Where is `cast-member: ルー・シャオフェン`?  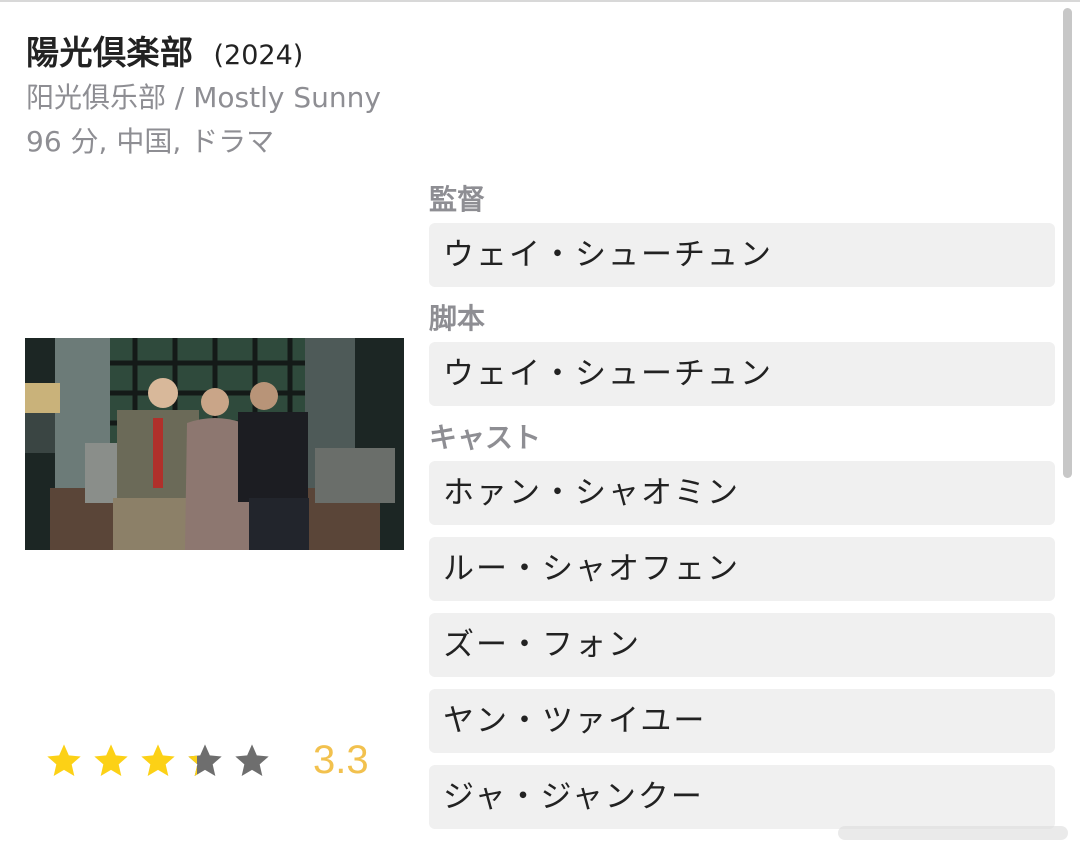
cast-member: ルー・シャオフェン is located at coordinates (742, 569).